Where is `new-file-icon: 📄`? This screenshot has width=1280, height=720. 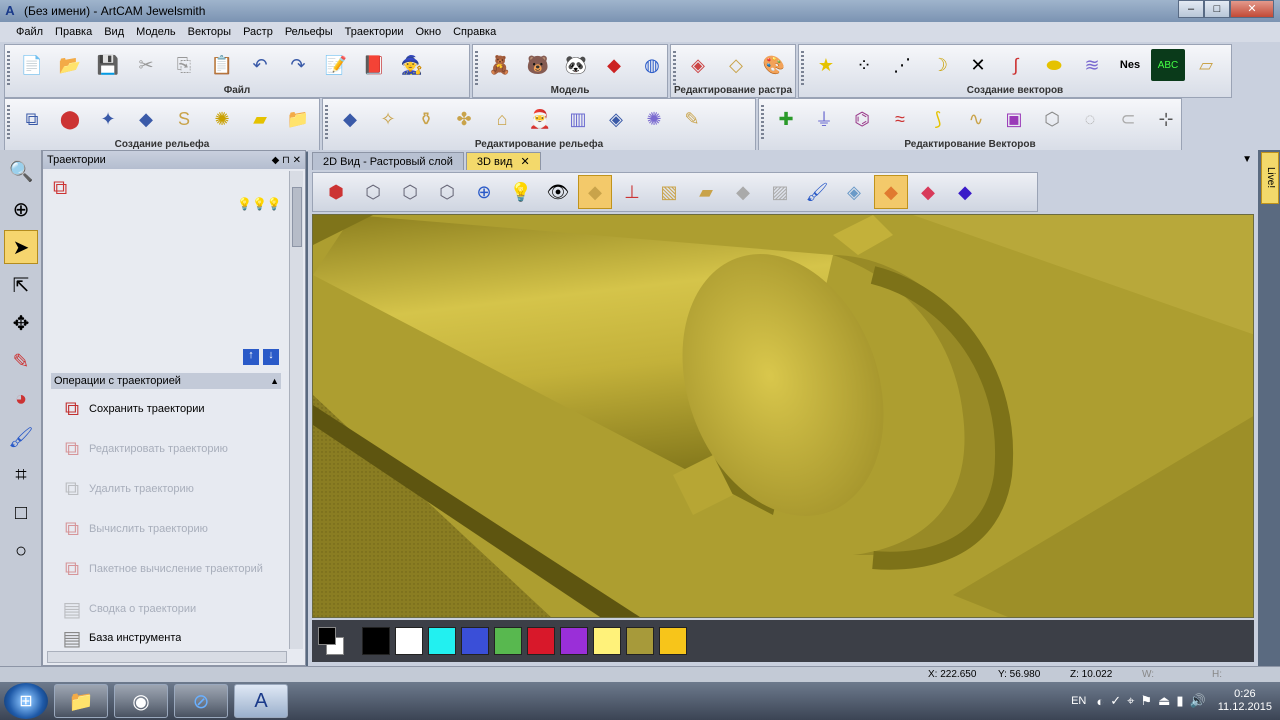 new-file-icon: 📄 is located at coordinates (32, 65).